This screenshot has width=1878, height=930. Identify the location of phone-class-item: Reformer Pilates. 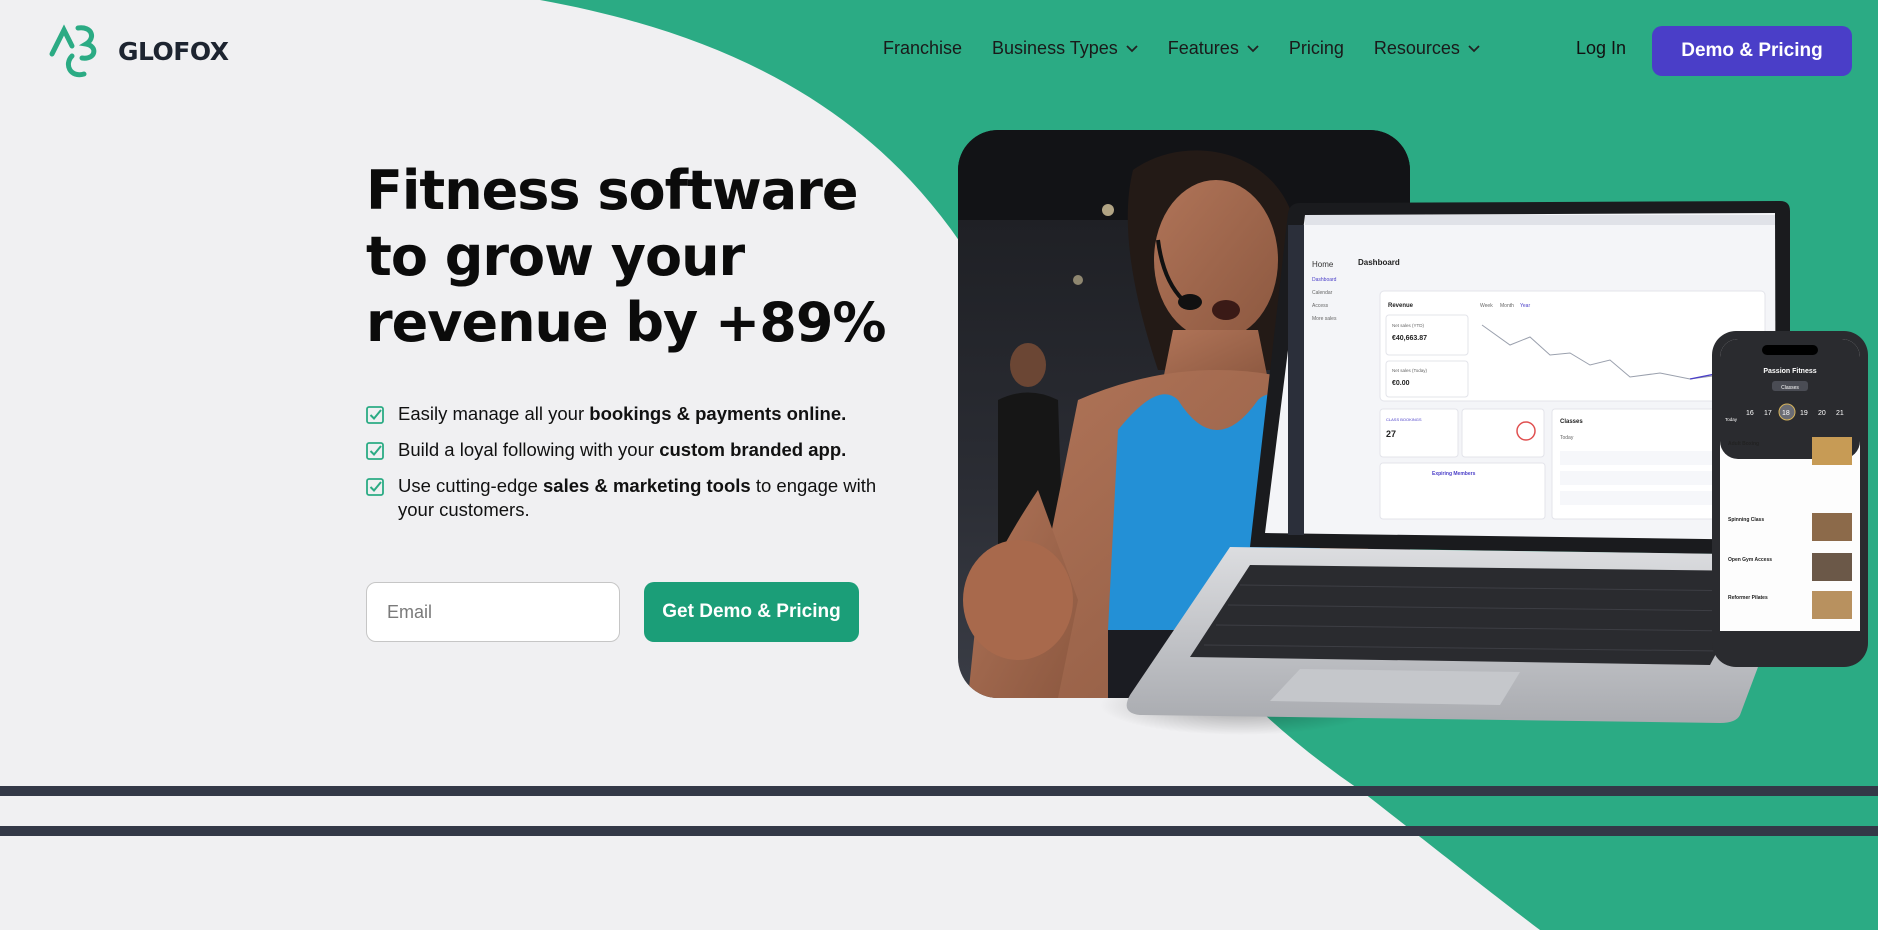
(1748, 598).